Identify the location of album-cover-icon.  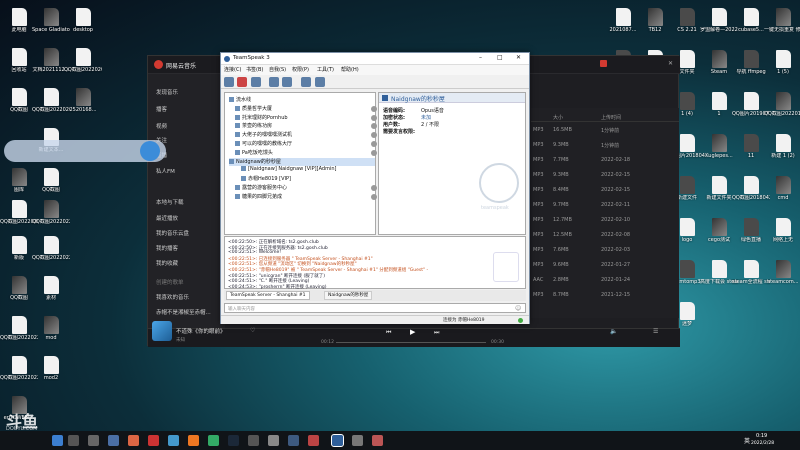
(162, 331).